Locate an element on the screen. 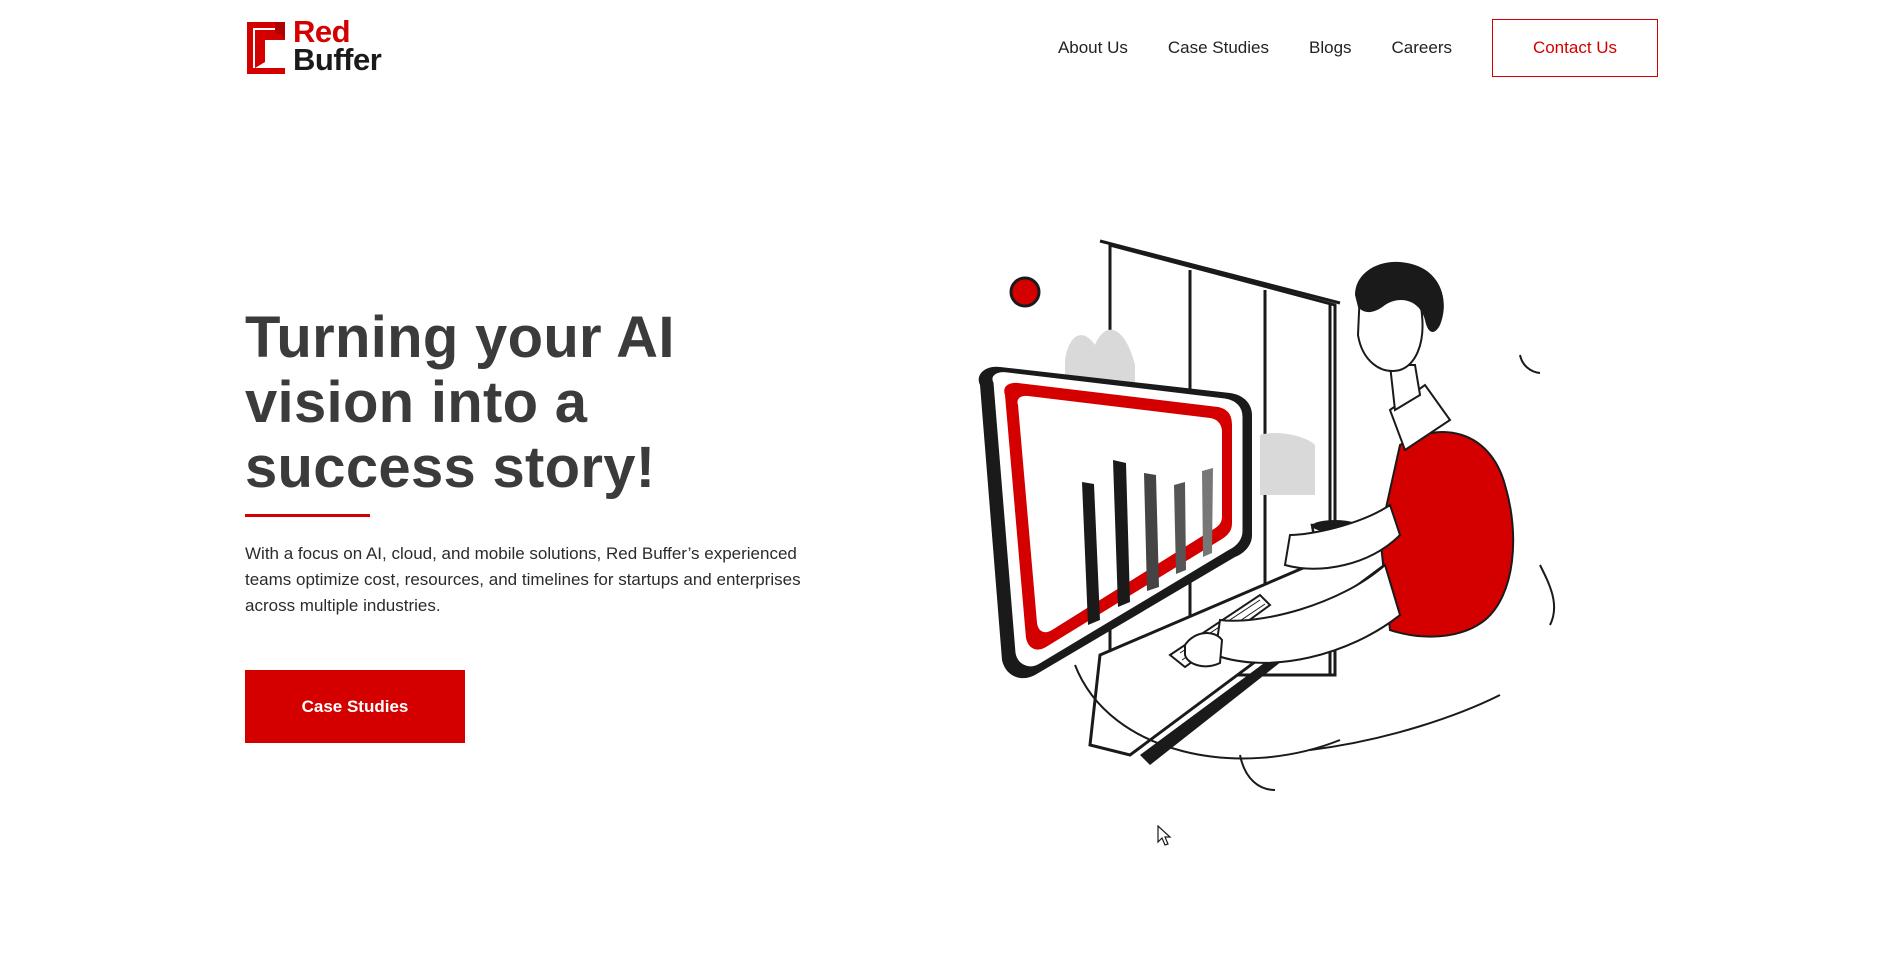 The image size is (1890, 955). nav-blogs: Blogs is located at coordinates (1330, 48).